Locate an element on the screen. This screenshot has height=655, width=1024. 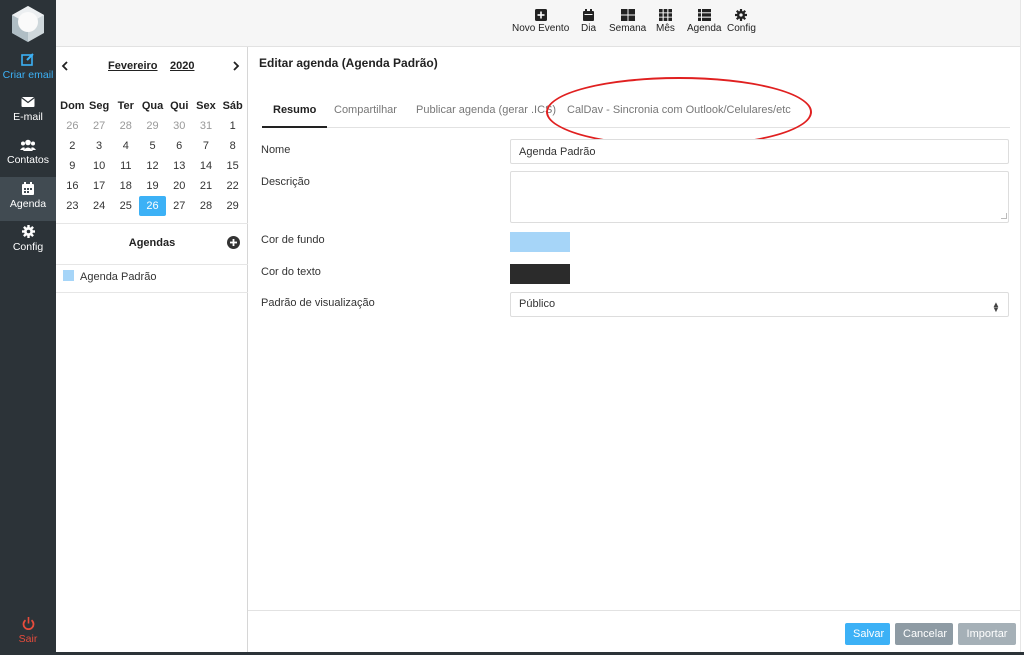
nav-email: E-mail is located at coordinates (28, 117).